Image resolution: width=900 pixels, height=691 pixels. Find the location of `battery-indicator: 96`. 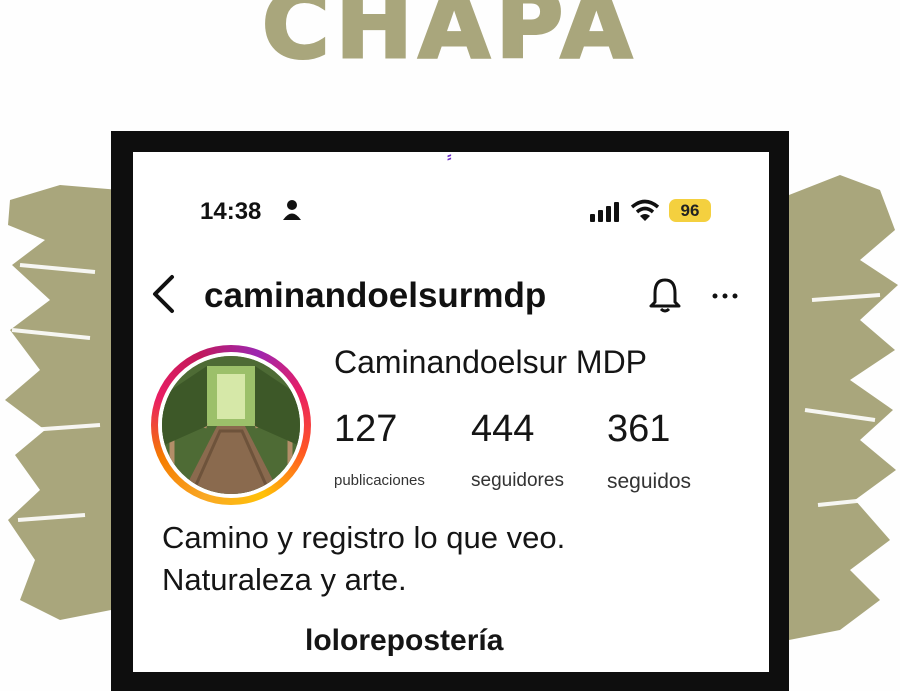

battery-indicator: 96 is located at coordinates (690, 210).